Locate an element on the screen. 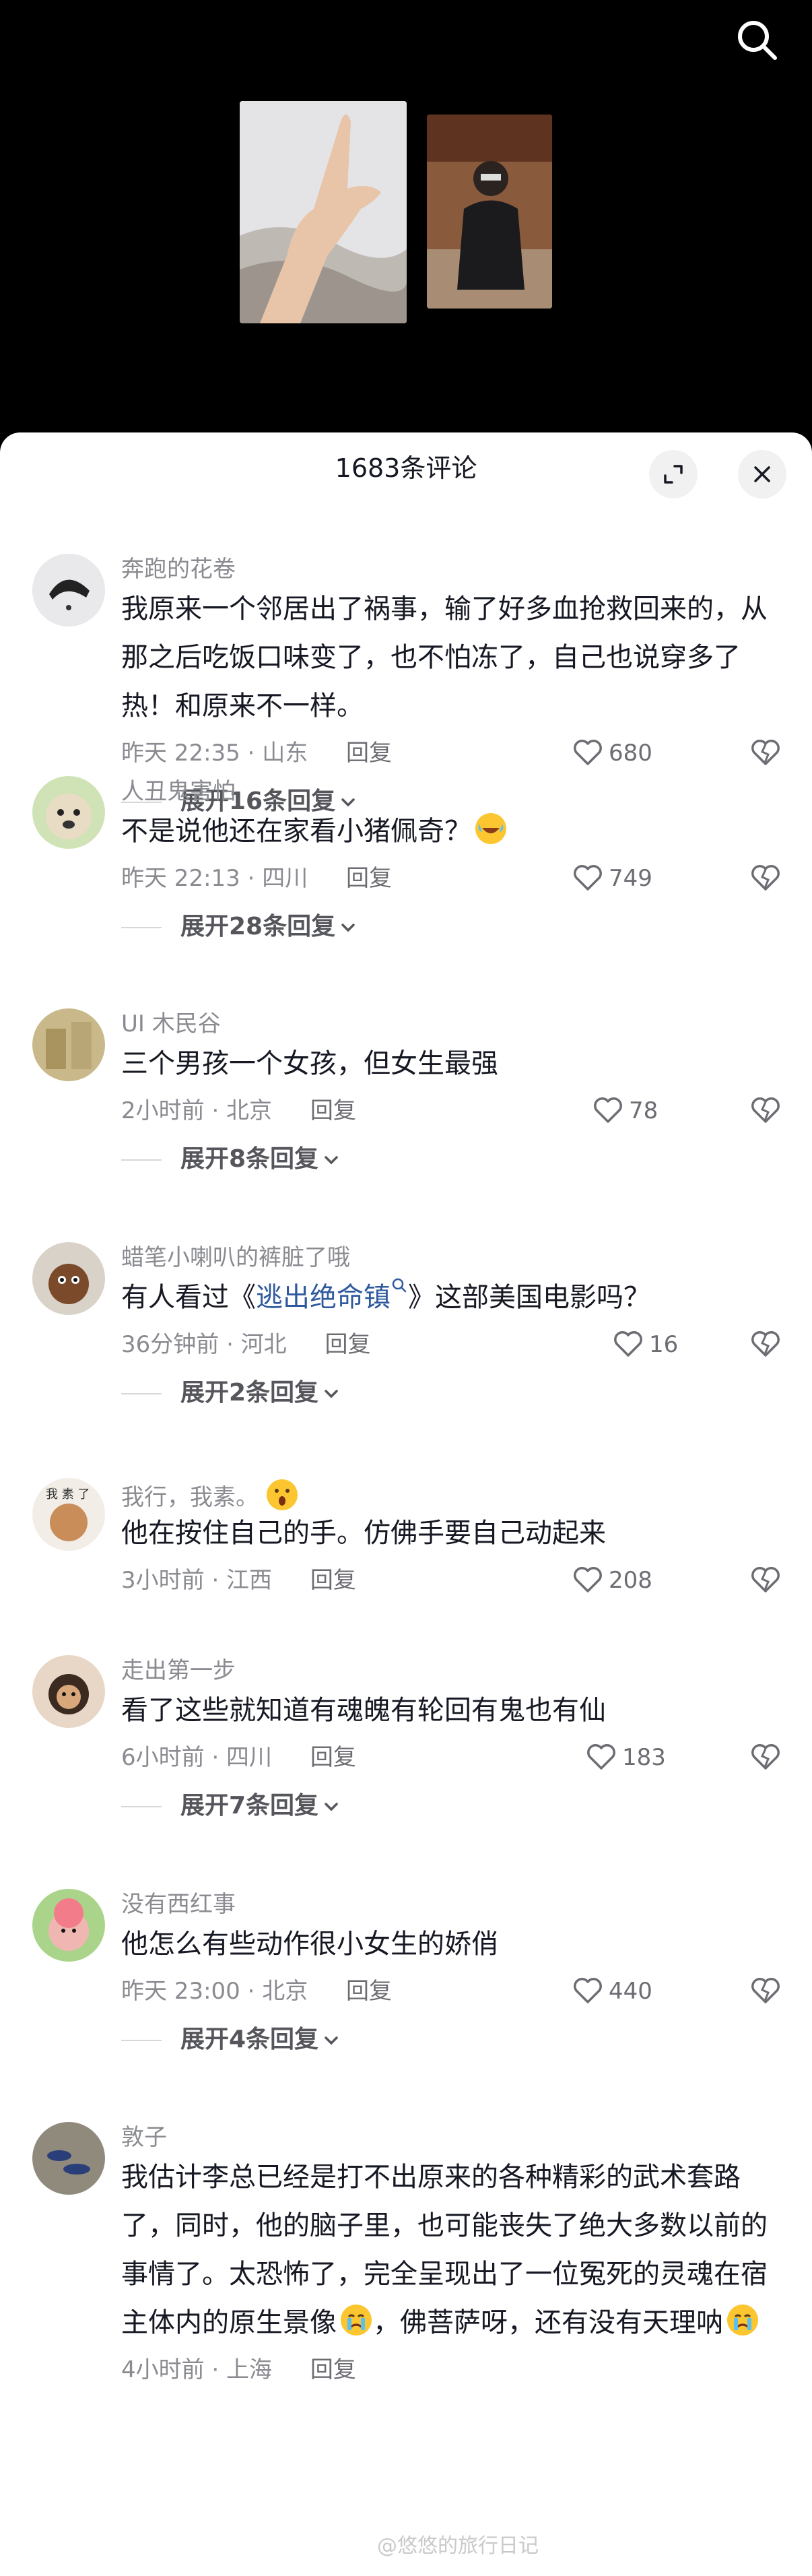 Image resolution: width=812 pixels, height=2576 pixels. expand-panel-button is located at coordinates (673, 474).